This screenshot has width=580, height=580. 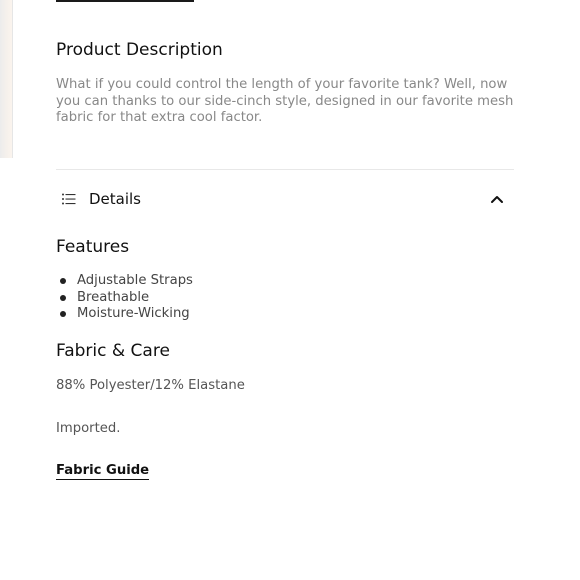 I want to click on list-item: Breathable, so click(x=124, y=298).